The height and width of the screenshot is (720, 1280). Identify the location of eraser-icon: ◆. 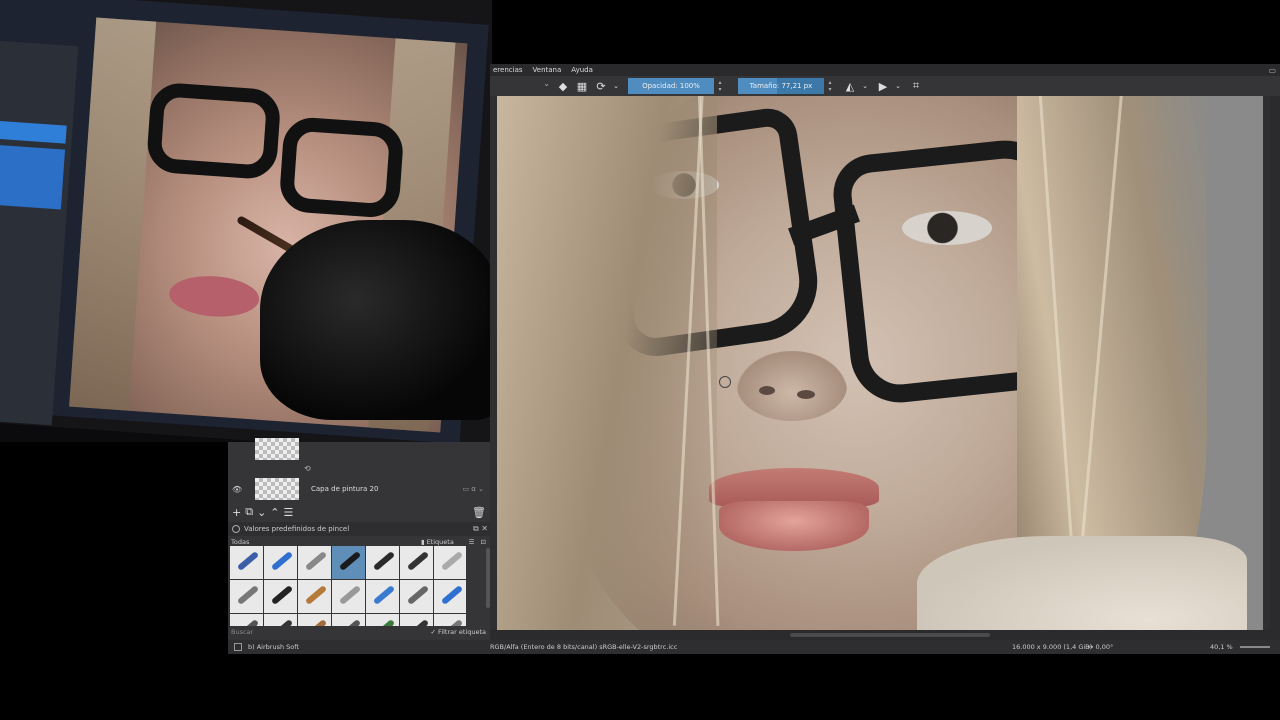
(563, 86).